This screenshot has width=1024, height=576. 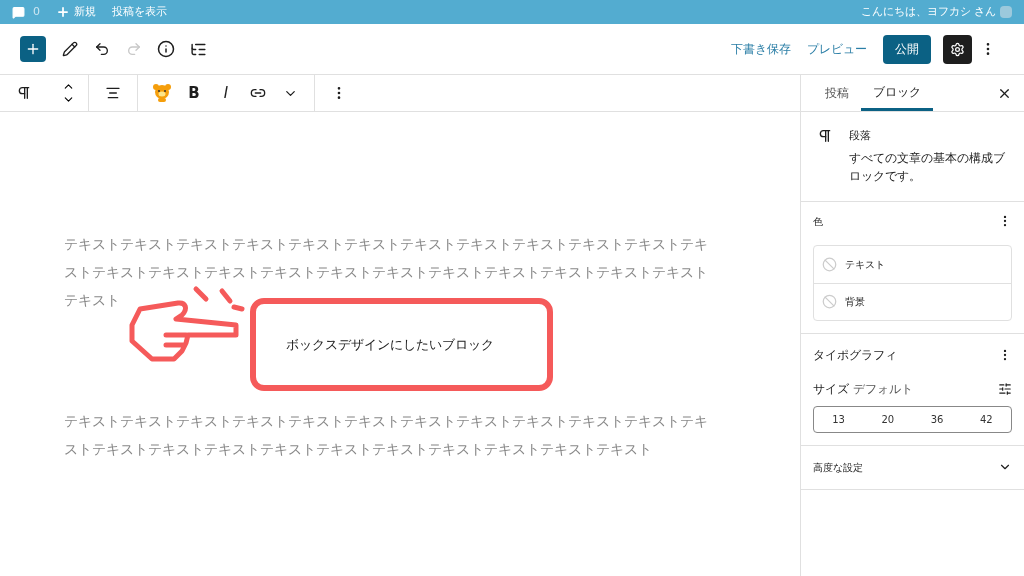 What do you see at coordinates (837, 49) in the screenshot?
I see `preview-button: プレビュー` at bounding box center [837, 49].